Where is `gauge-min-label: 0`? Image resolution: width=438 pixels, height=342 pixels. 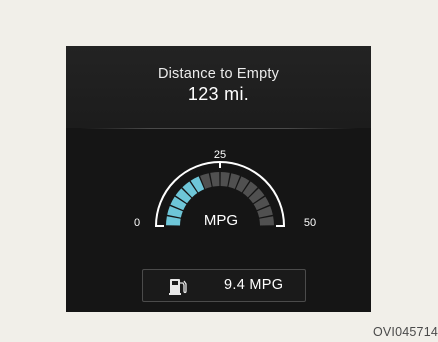
gauge-min-label: 0 is located at coordinates (137, 223).